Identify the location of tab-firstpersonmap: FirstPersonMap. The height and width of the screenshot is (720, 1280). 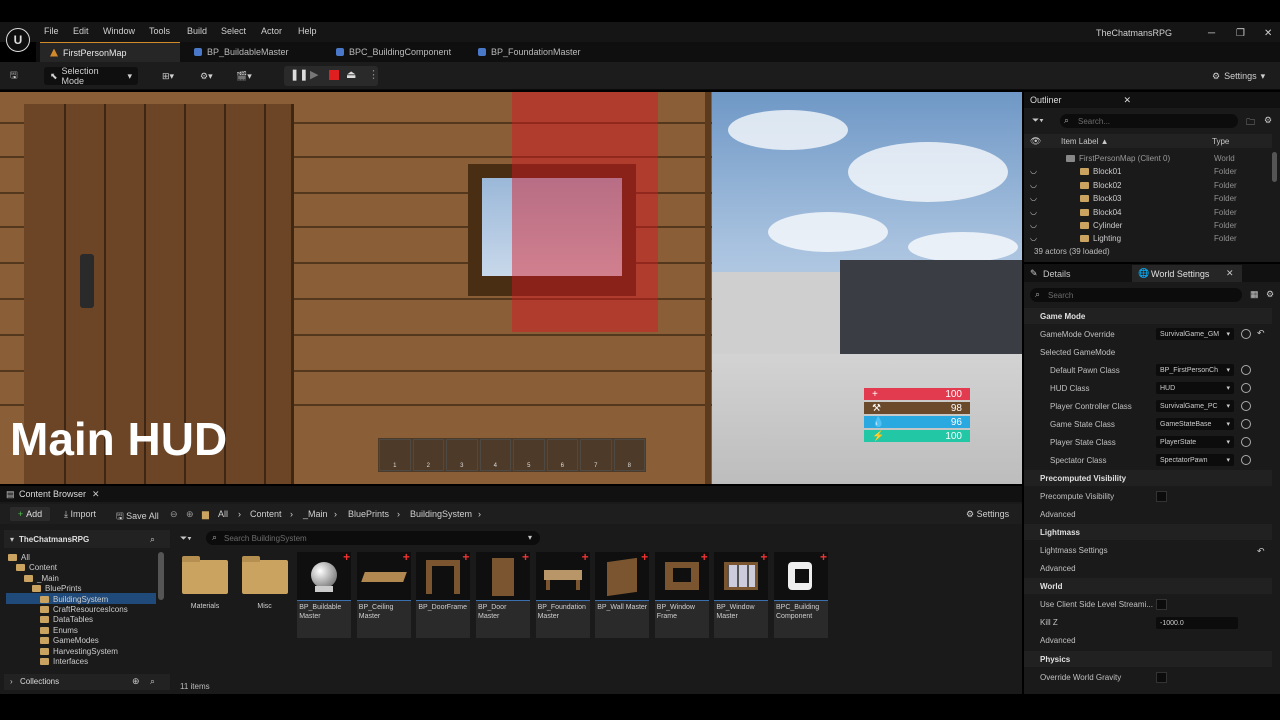
(110, 52).